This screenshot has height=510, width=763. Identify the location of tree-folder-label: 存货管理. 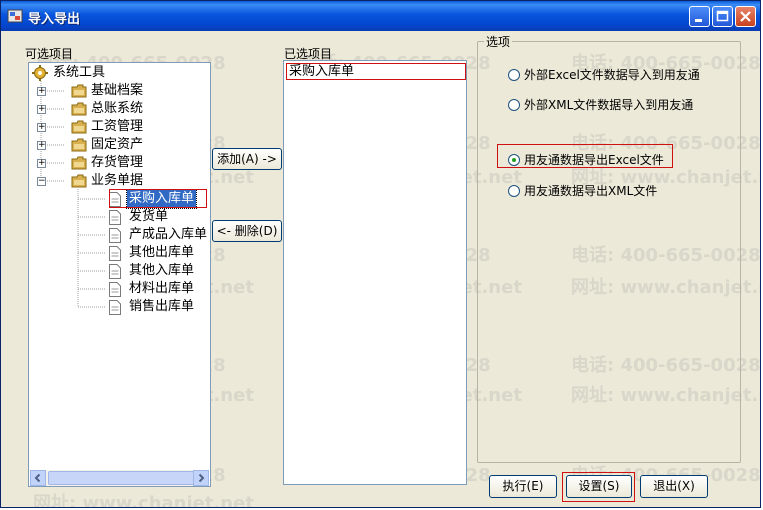
(117, 162).